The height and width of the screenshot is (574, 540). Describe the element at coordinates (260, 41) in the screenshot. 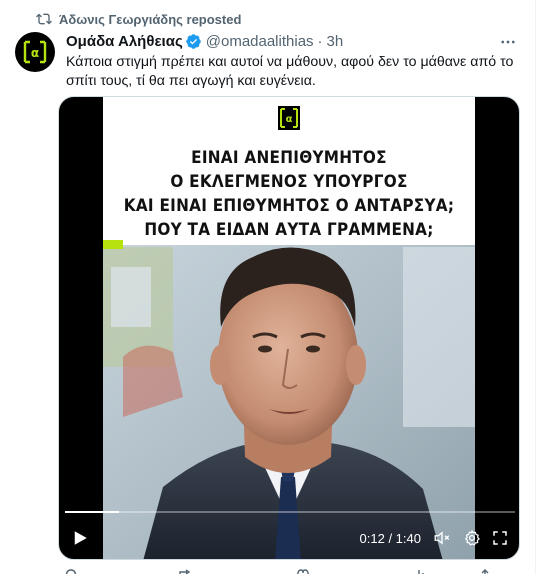

I see `author-handle: @omadaalithias` at that location.